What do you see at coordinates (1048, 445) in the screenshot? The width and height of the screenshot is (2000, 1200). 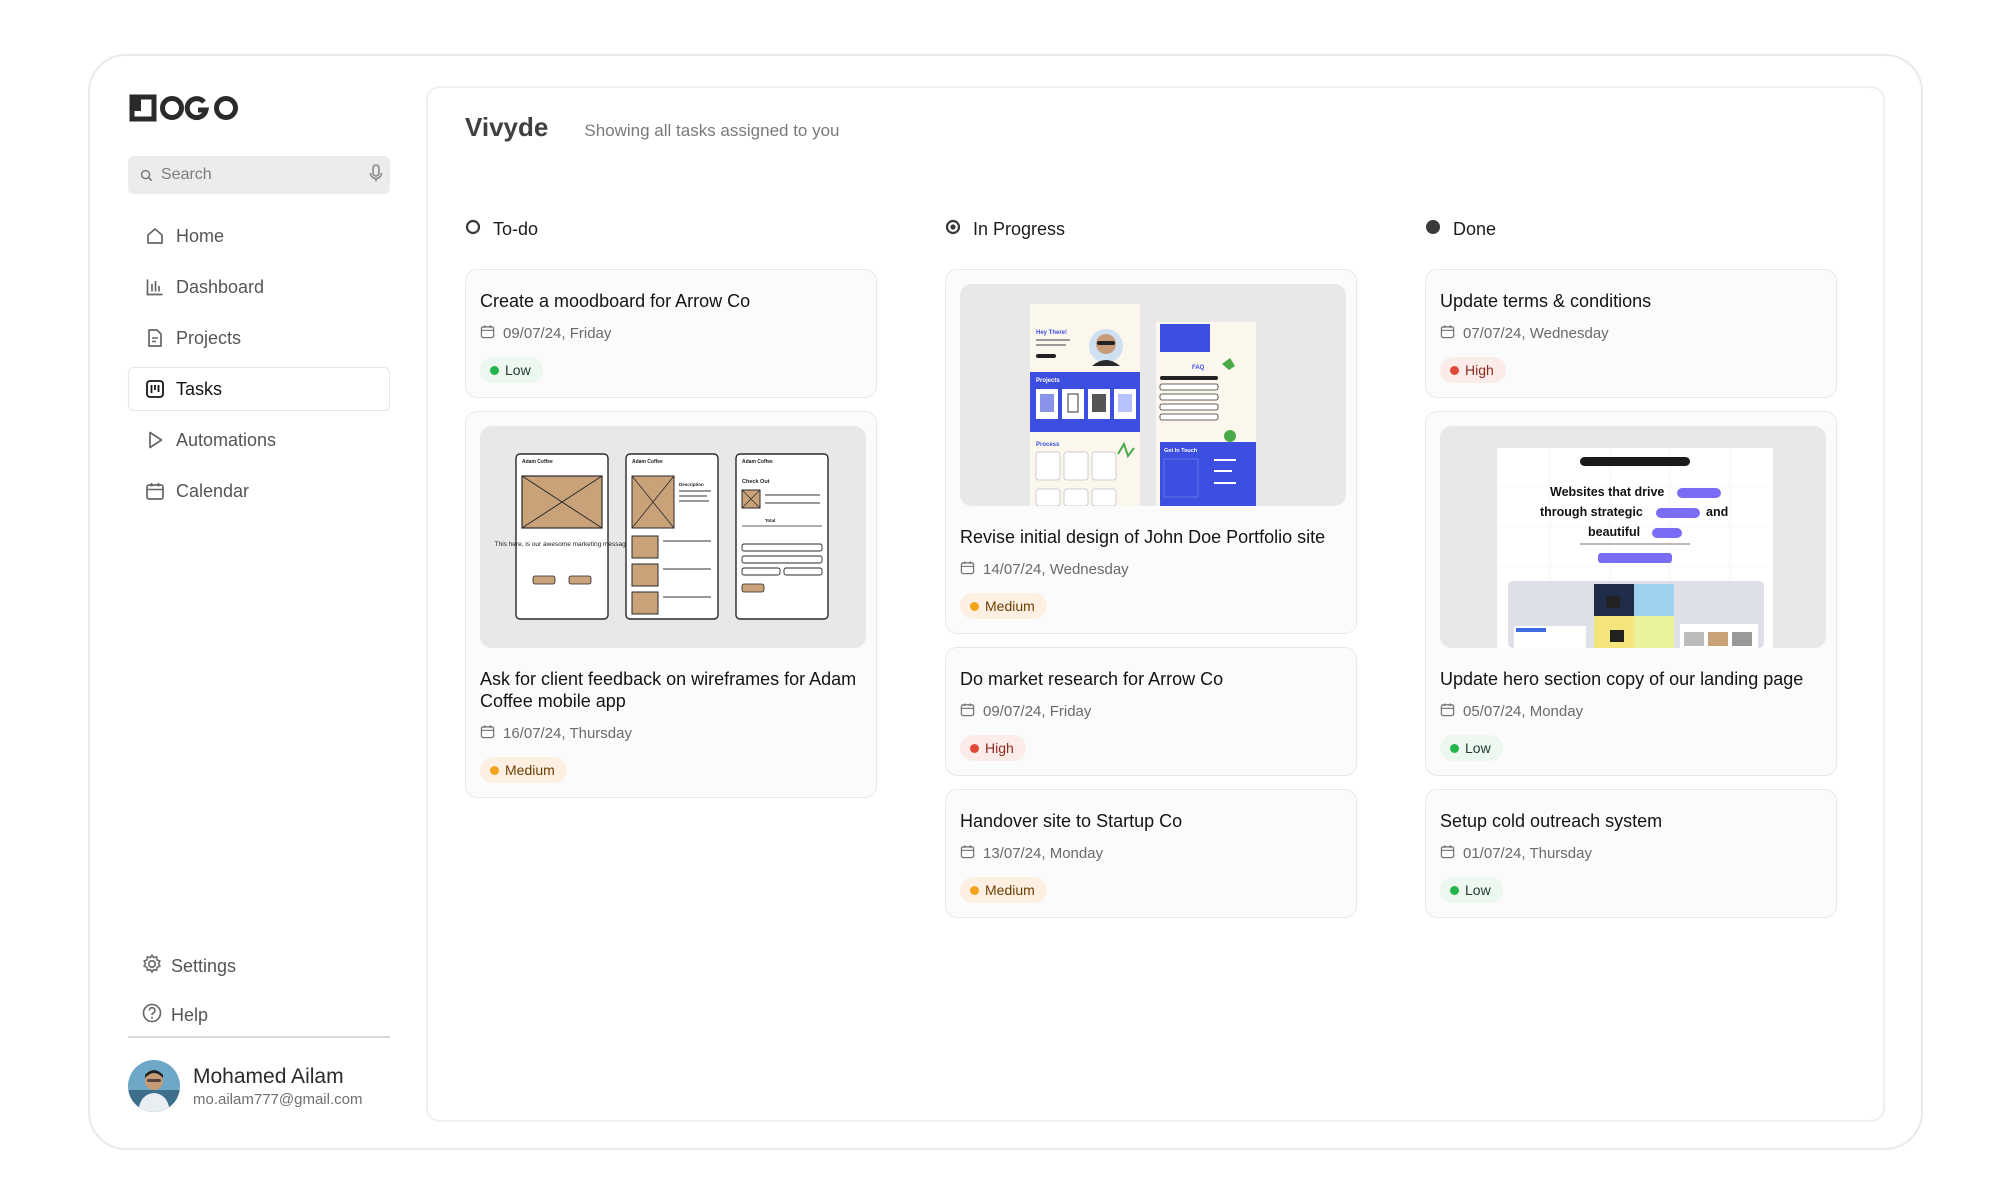 I see `portfolio-process: Process` at bounding box center [1048, 445].